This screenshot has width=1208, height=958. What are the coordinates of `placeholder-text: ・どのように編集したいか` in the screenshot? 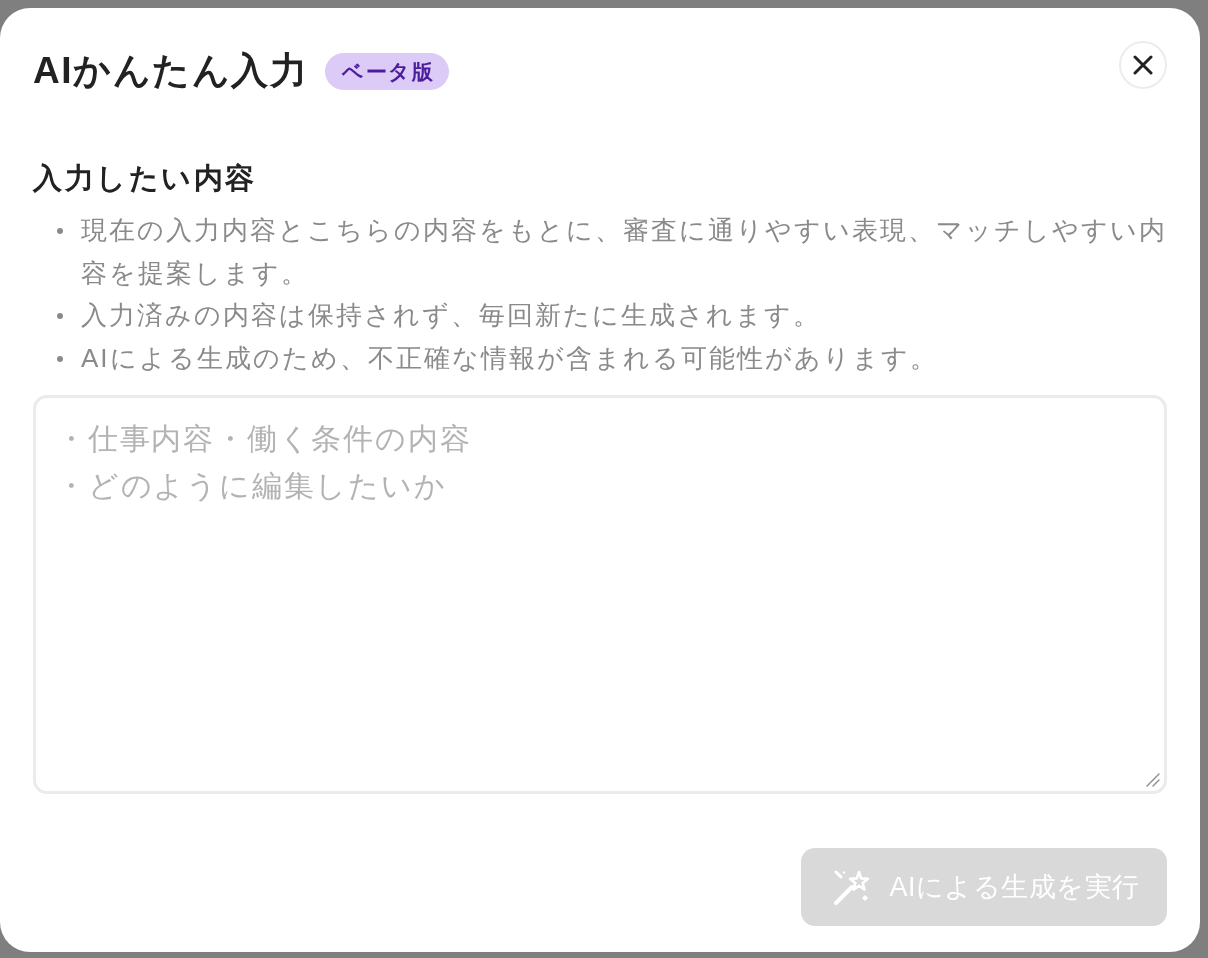 It's located at (252, 485).